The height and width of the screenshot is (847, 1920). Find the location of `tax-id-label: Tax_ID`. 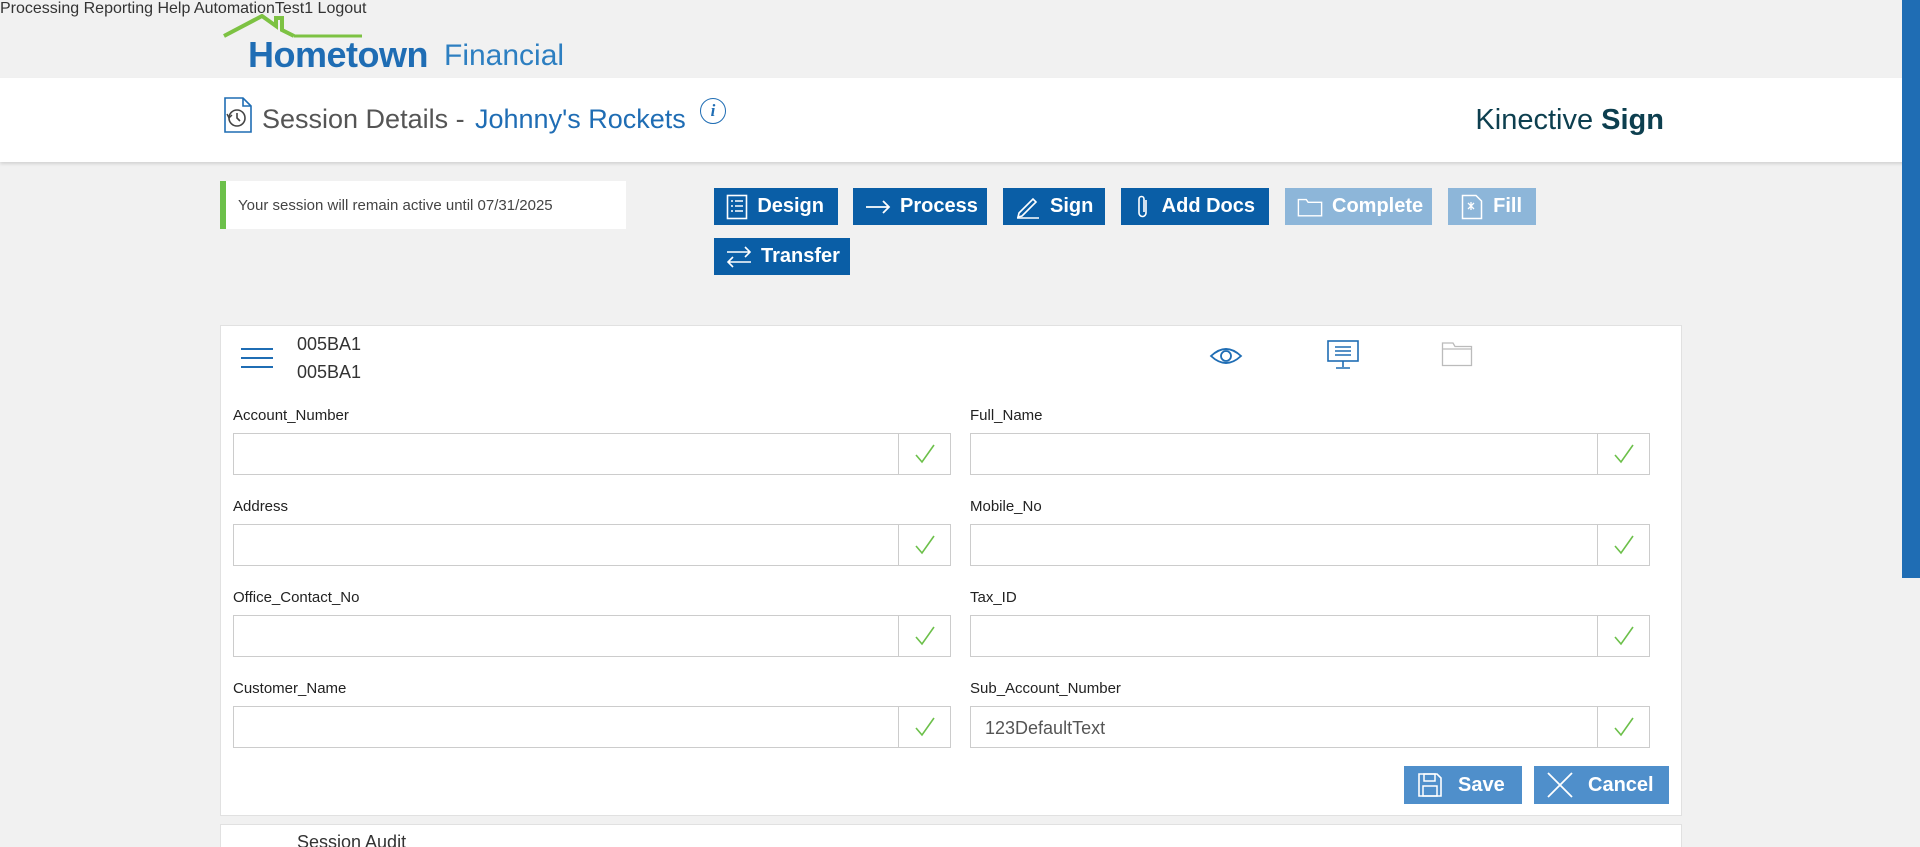

tax-id-label: Tax_ID is located at coordinates (993, 597).